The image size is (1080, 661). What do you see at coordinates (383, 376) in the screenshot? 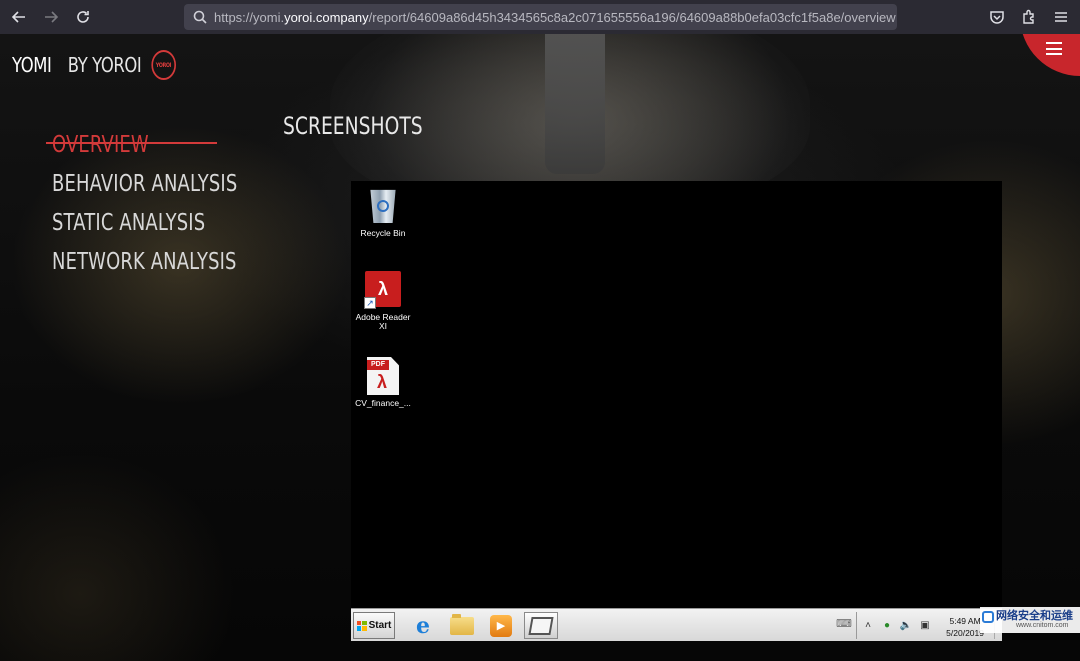
I see `pdf-file-icon: PDF λ` at bounding box center [383, 376].